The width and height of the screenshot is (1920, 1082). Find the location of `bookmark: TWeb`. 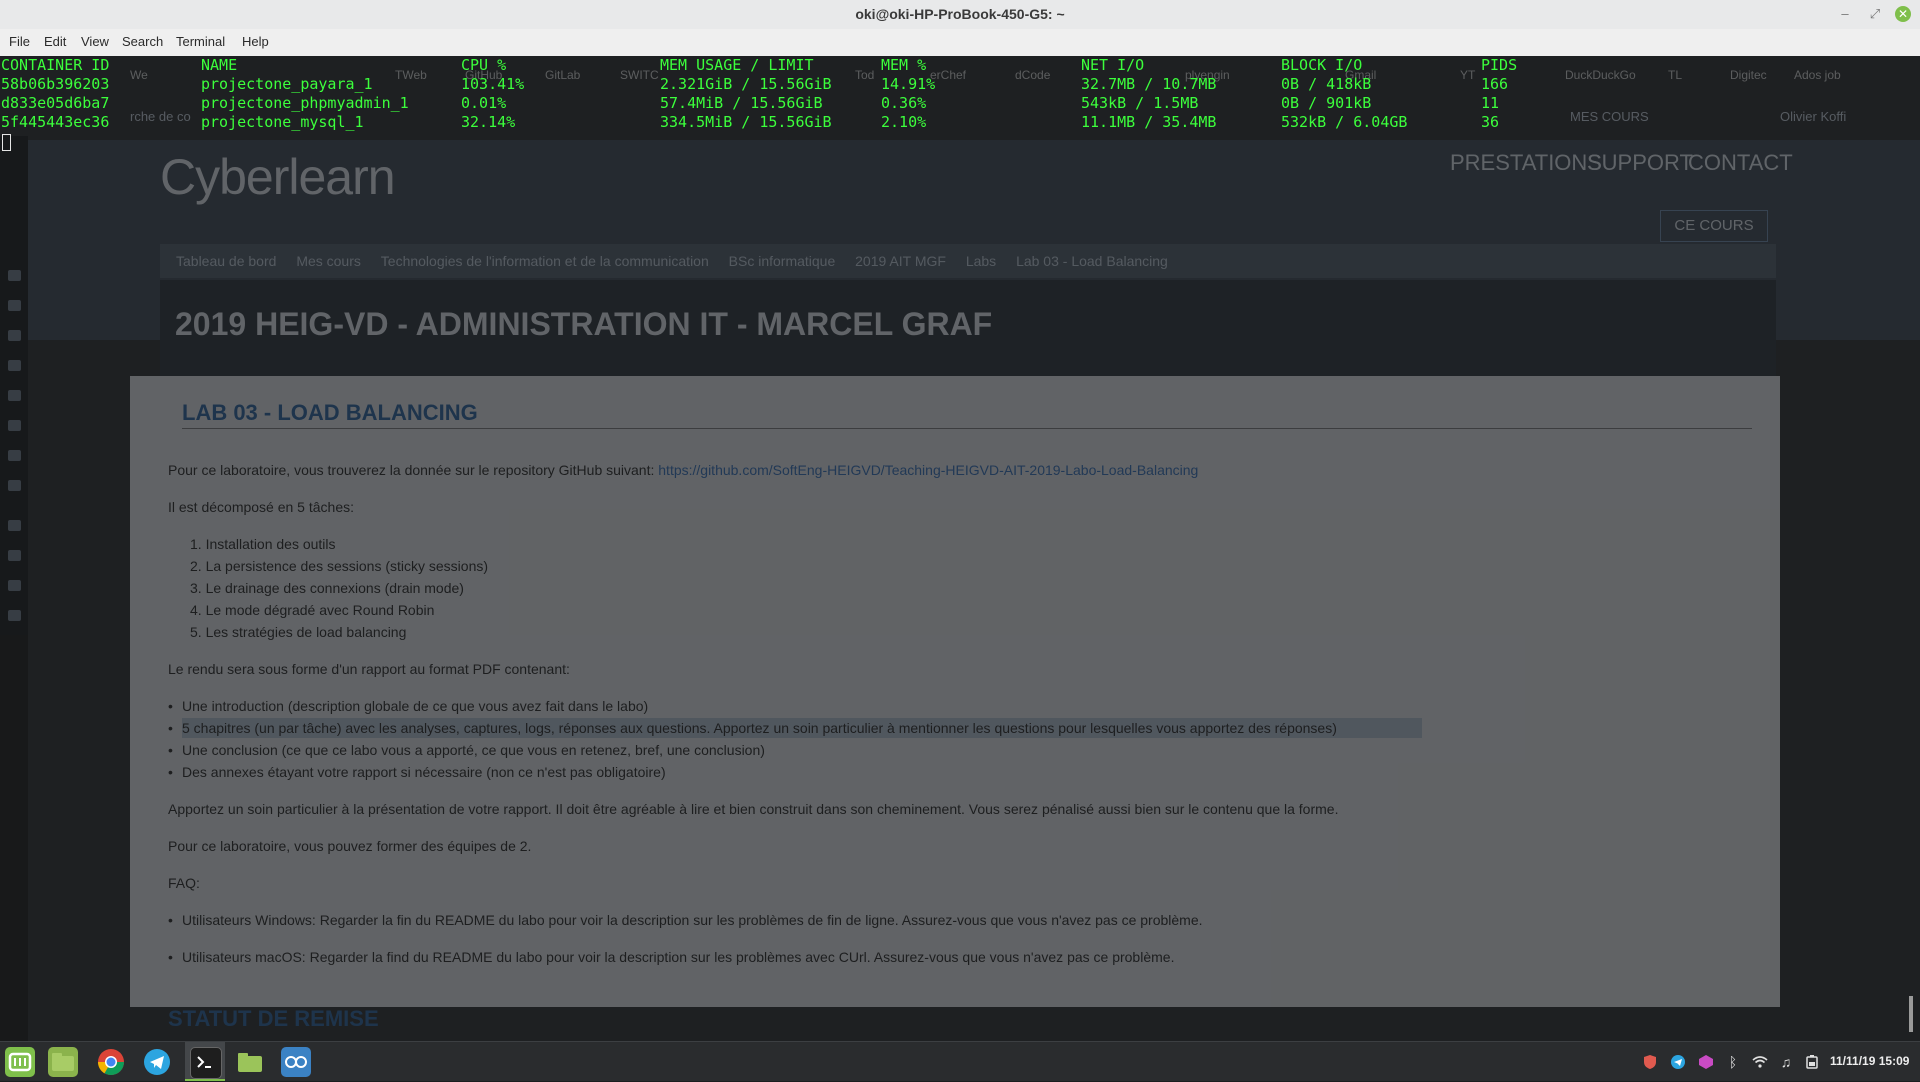

bookmark: TWeb is located at coordinates (411, 75).